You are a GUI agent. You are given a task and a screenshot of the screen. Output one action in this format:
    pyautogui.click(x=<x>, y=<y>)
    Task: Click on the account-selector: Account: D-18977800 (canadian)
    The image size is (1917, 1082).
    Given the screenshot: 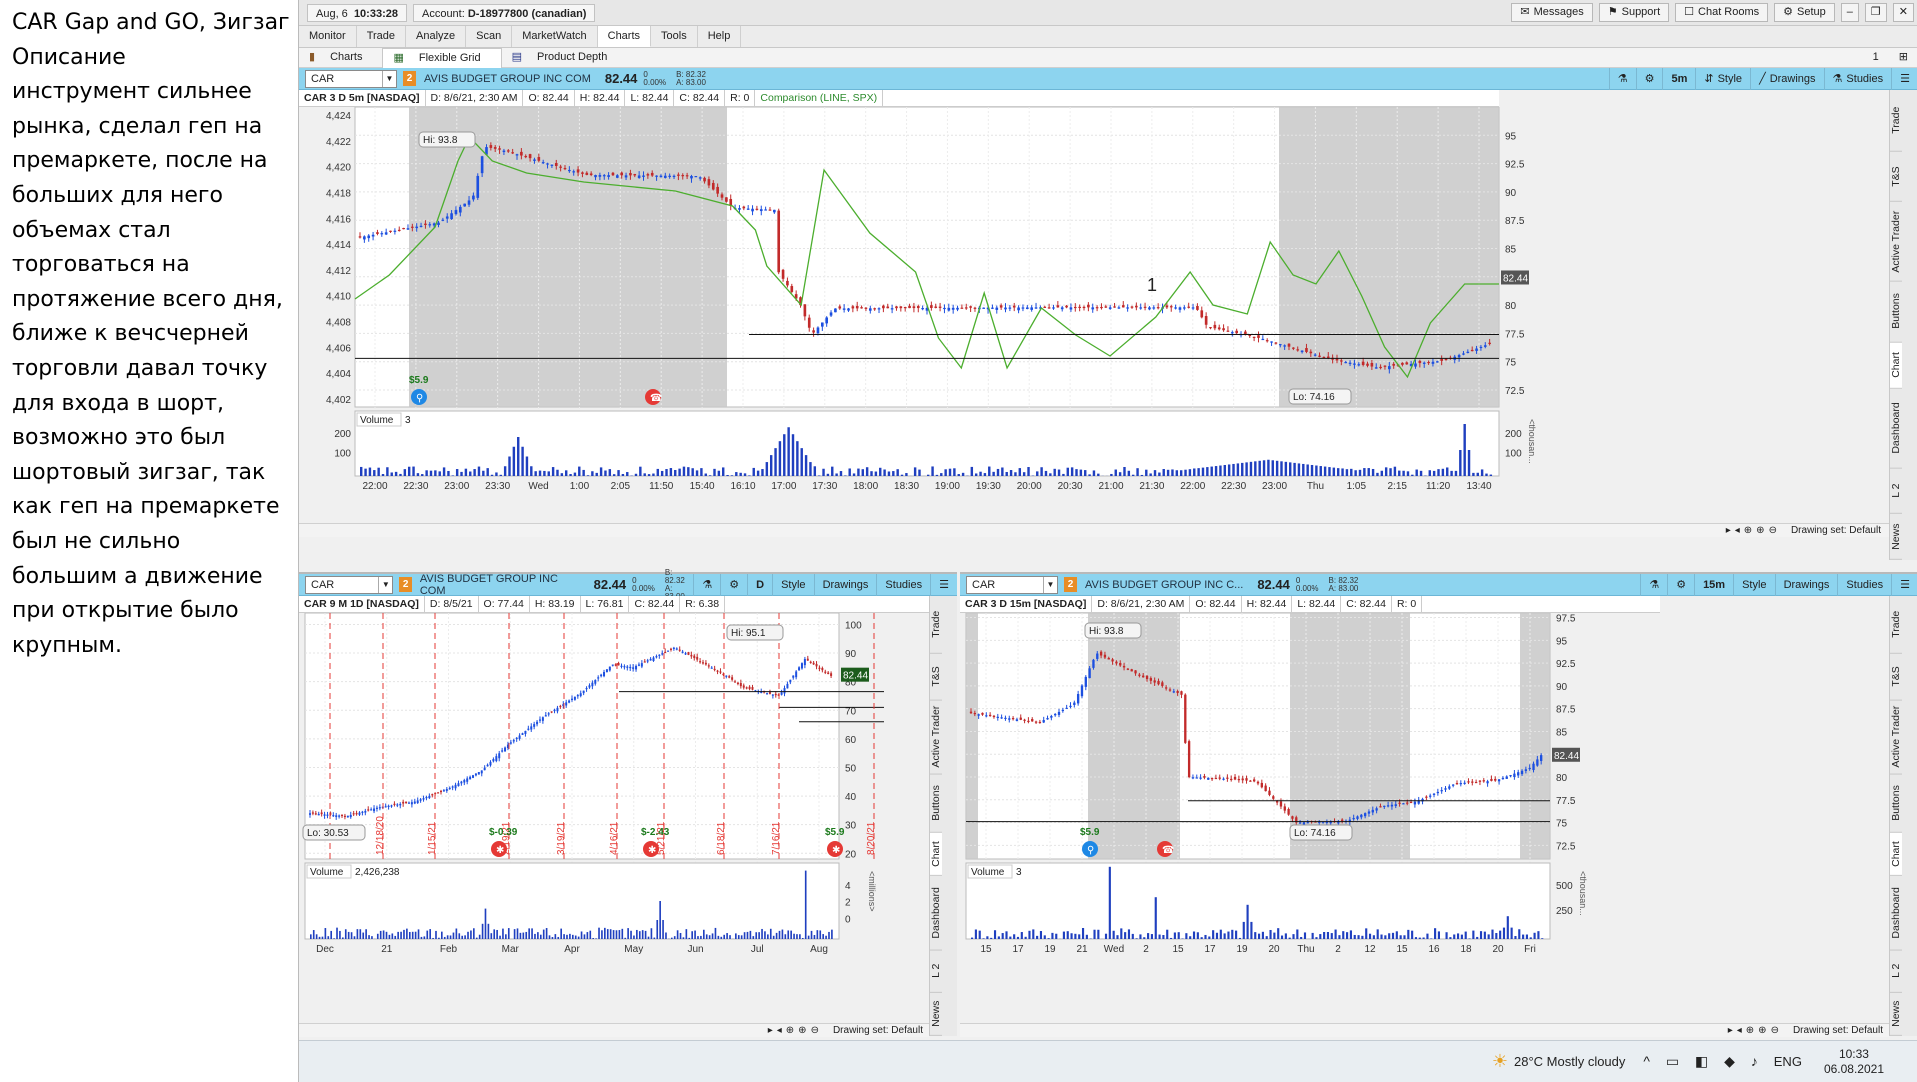 What is the action you would take?
    pyautogui.click(x=504, y=12)
    